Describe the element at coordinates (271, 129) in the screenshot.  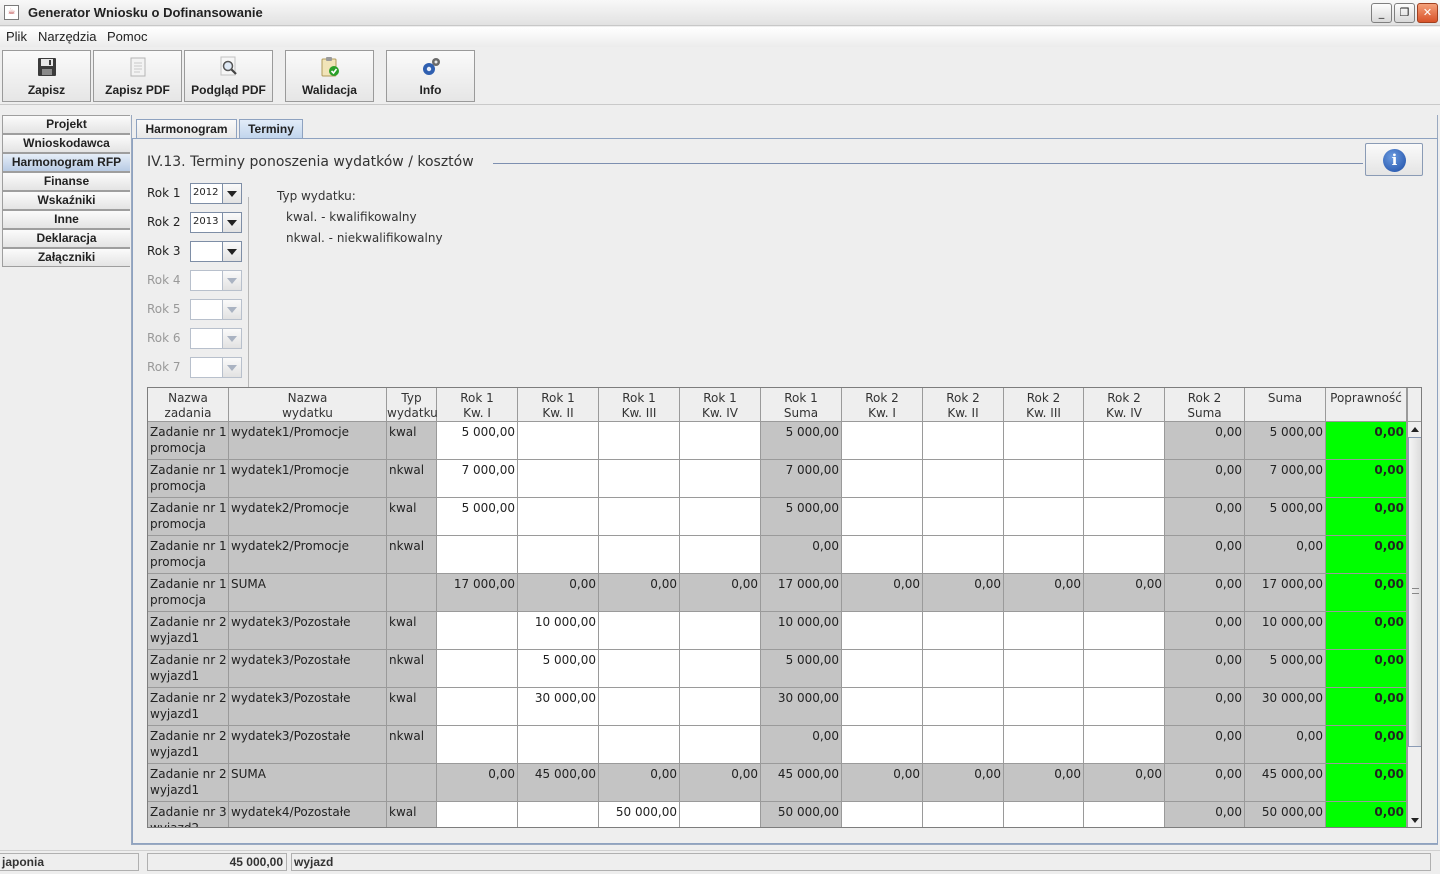
I see `tab-terminy: Terminy` at that location.